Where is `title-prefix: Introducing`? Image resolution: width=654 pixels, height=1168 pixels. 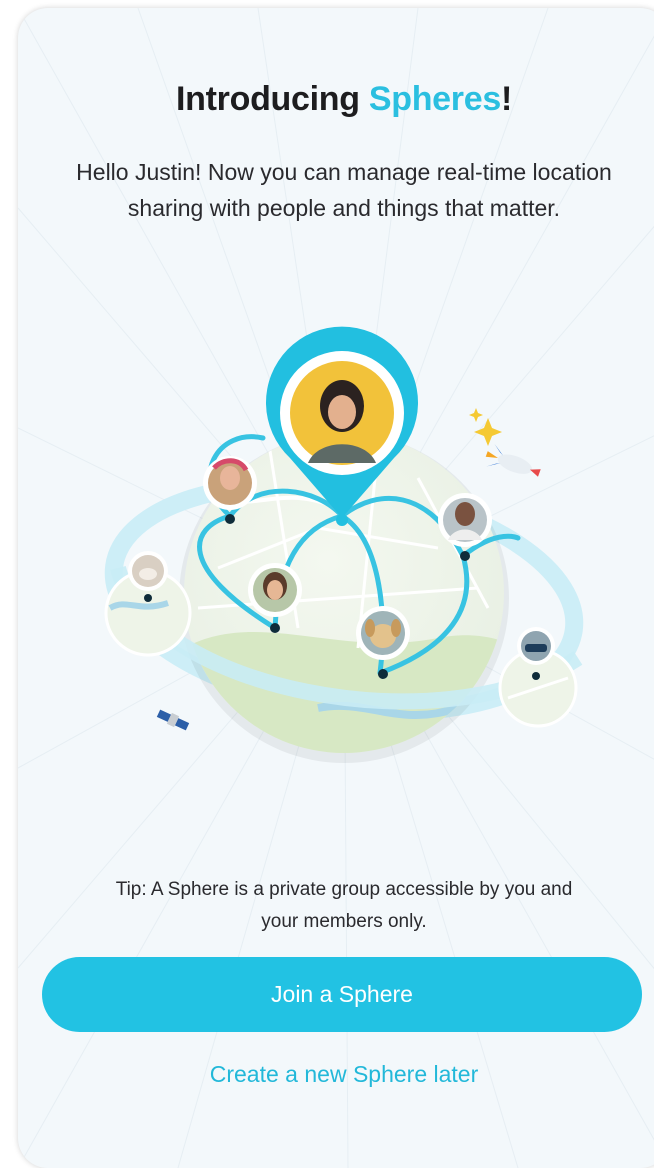
title-prefix: Introducing is located at coordinates (272, 99).